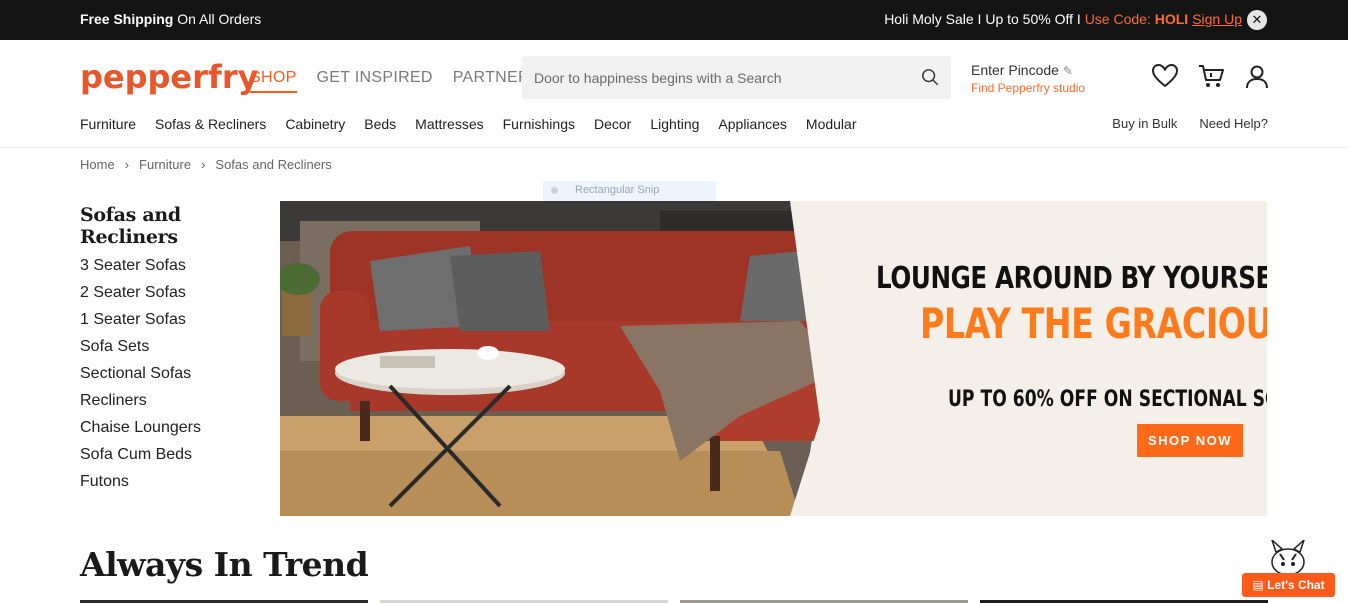  What do you see at coordinates (539, 124) in the screenshot?
I see `category-furnishings: Furnishings` at bounding box center [539, 124].